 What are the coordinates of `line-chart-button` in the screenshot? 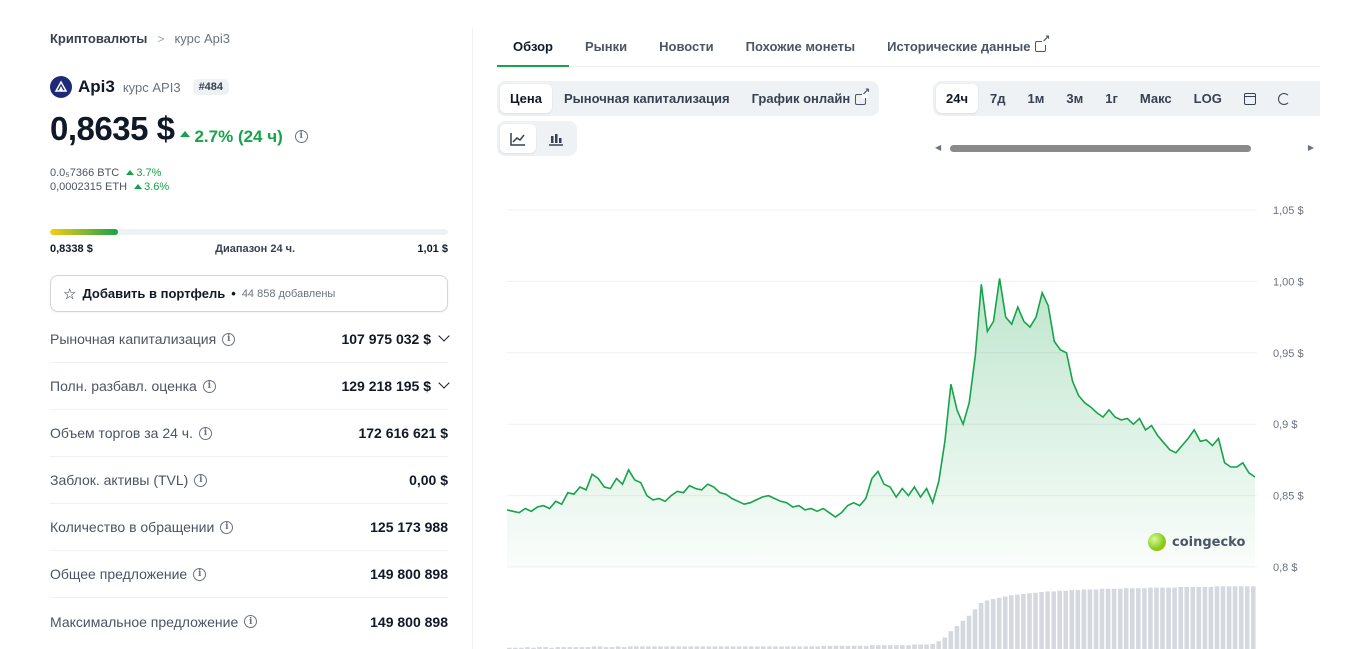 It's located at (518, 138).